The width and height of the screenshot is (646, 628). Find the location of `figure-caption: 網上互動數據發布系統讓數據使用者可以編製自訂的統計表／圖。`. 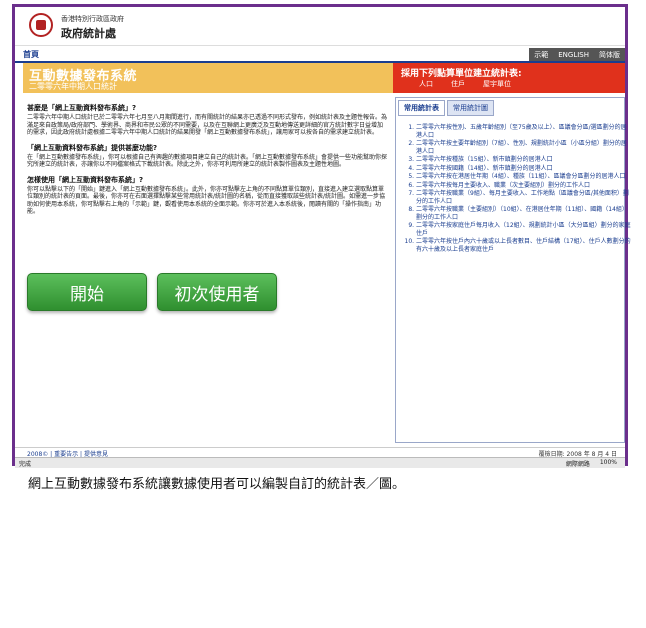

figure-caption: 網上互動數據發布系統讓數據使用者可以編製自訂的統計表／圖。 is located at coordinates (217, 484).